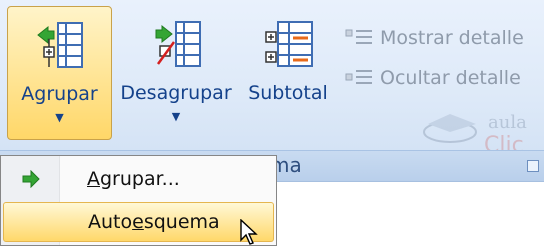 The height and width of the screenshot is (246, 544). Describe the element at coordinates (59, 94) in the screenshot. I see `agrupar-label: Agrupar` at that location.